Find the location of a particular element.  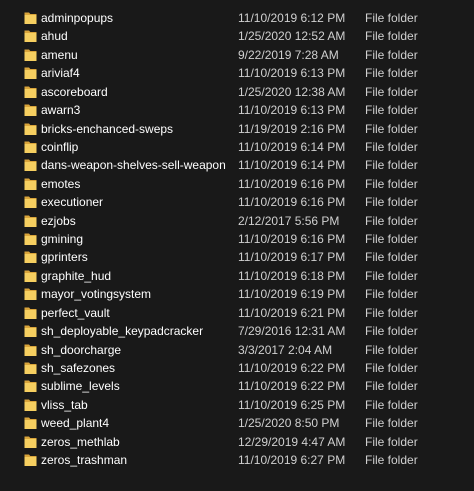

file-name: gmining is located at coordinates (62, 239).